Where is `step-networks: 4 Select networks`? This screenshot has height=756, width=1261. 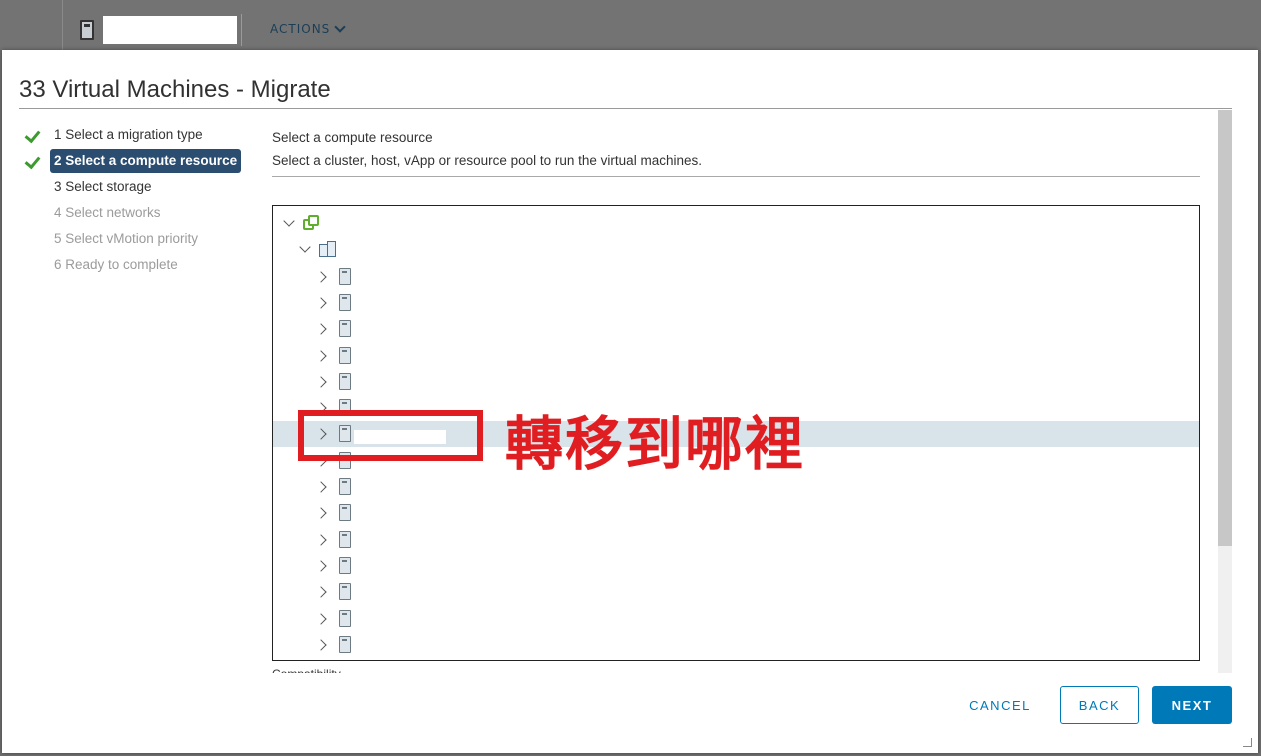
step-networks: 4 Select networks is located at coordinates (140, 213).